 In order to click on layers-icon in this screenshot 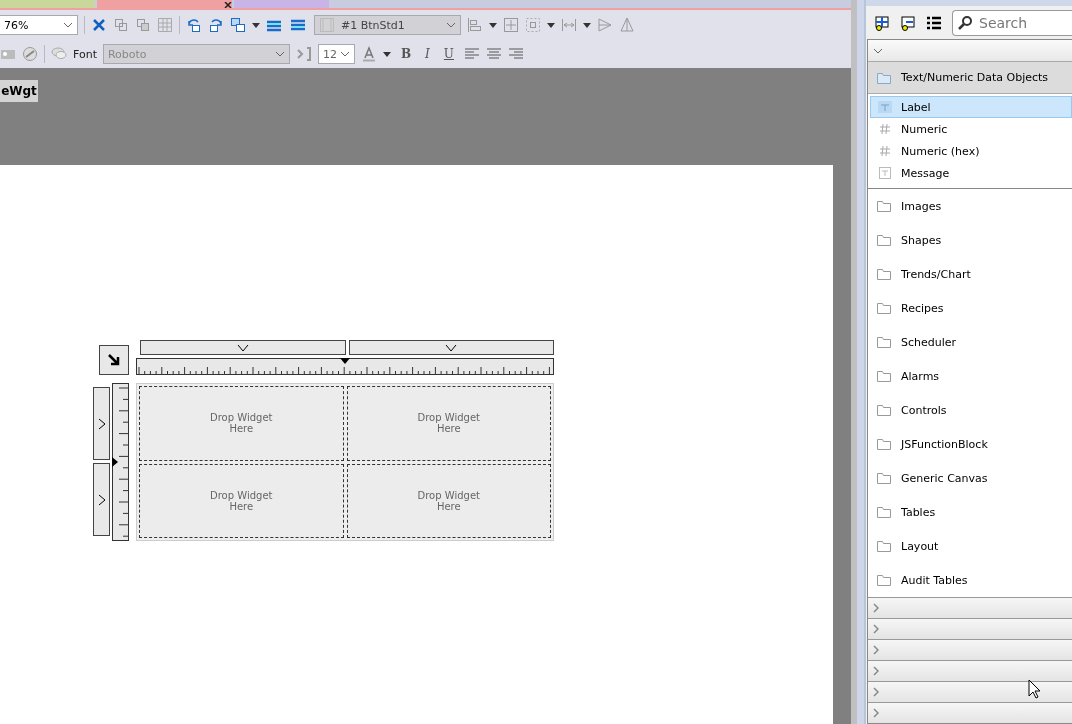, I will do `click(238, 25)`.